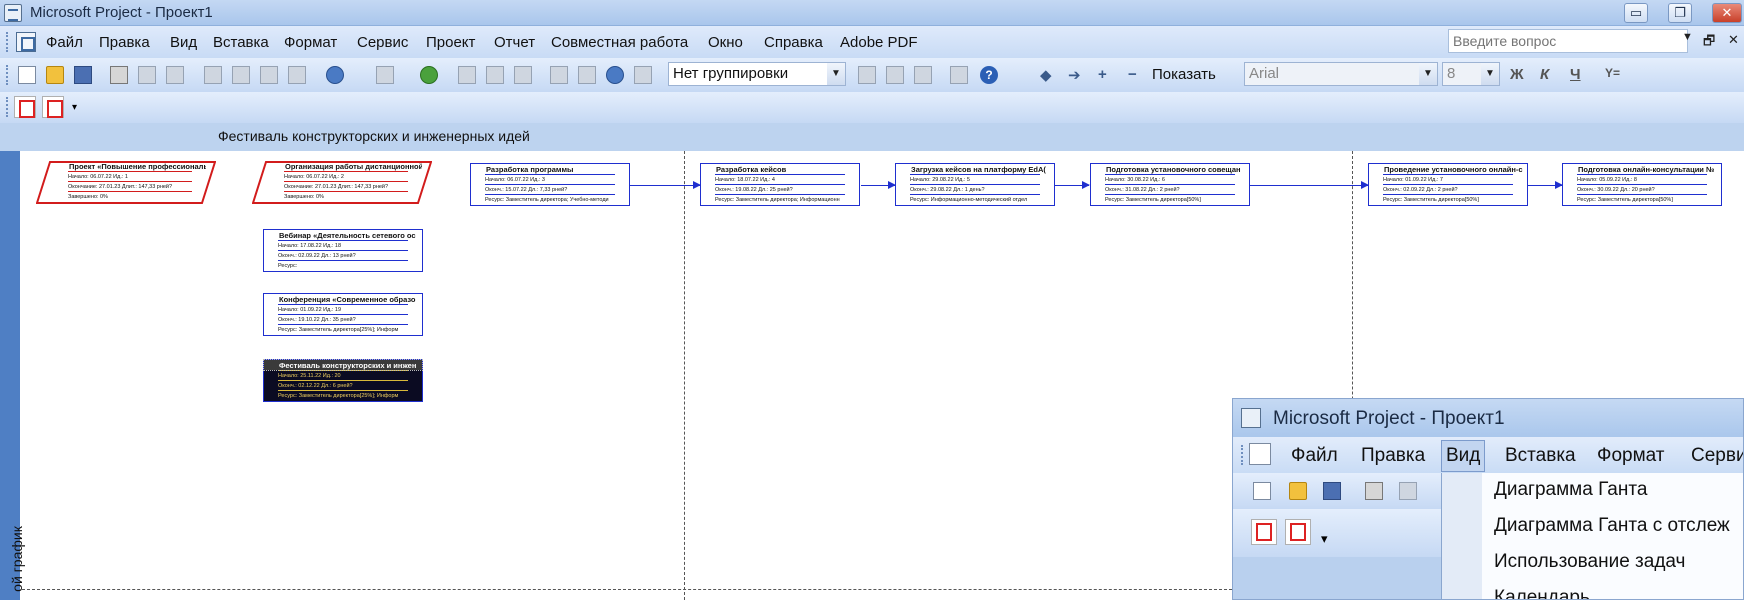 The width and height of the screenshot is (1744, 600). I want to click on menu-item-calendar: Календарь, so click(1542, 593).